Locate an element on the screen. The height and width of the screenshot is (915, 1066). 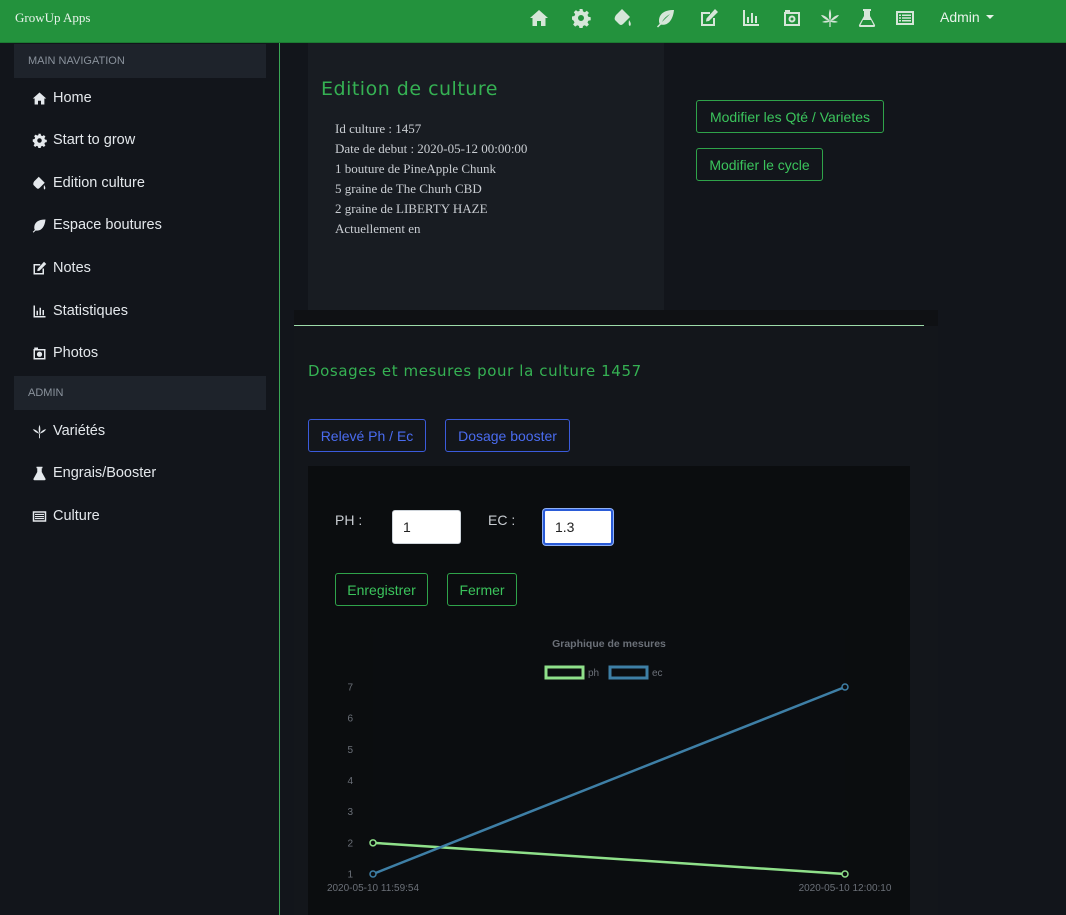
edition-title: Edition de culture is located at coordinates (409, 89).